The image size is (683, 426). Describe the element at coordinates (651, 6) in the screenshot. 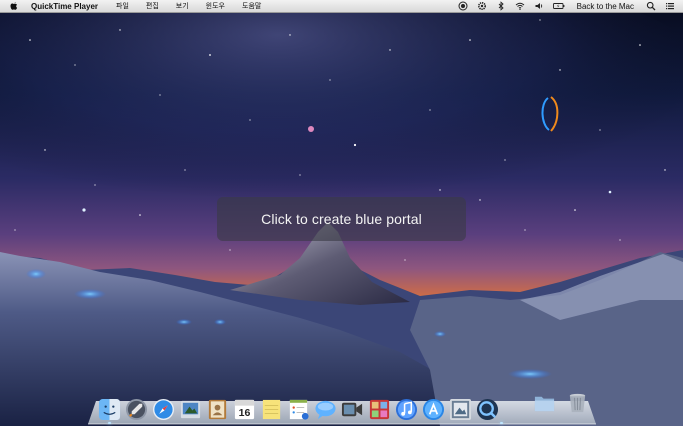

I see `search-icon` at that location.